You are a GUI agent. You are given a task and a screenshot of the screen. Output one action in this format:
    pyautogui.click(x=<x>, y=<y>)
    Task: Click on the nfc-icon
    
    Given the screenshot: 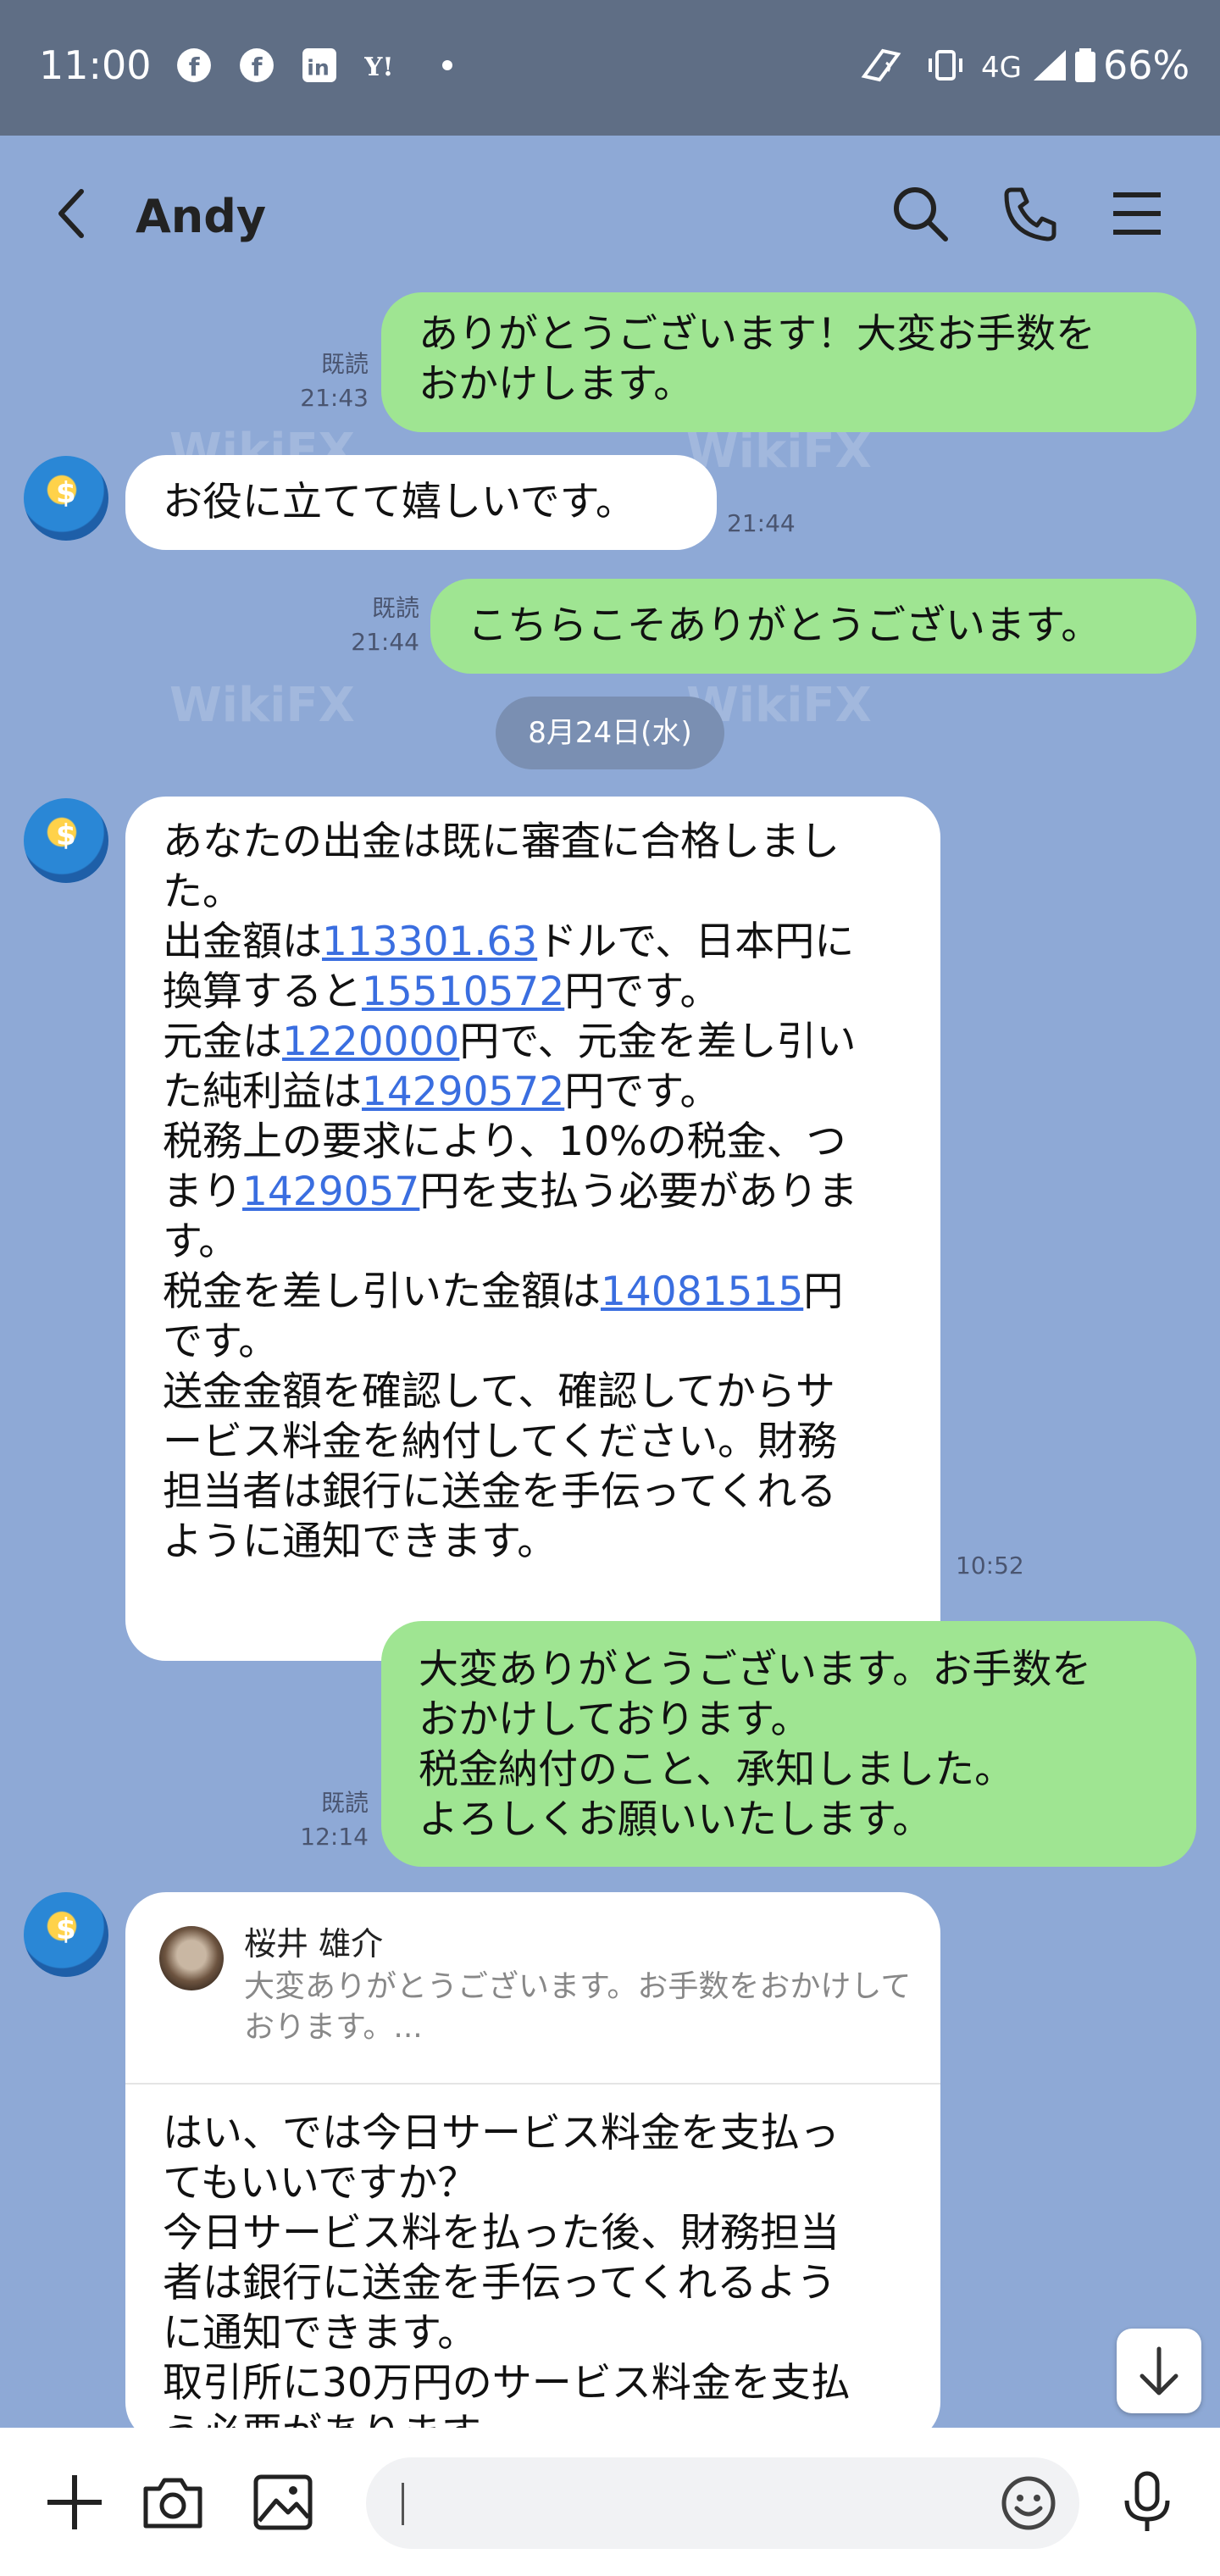 What is the action you would take?
    pyautogui.click(x=881, y=65)
    